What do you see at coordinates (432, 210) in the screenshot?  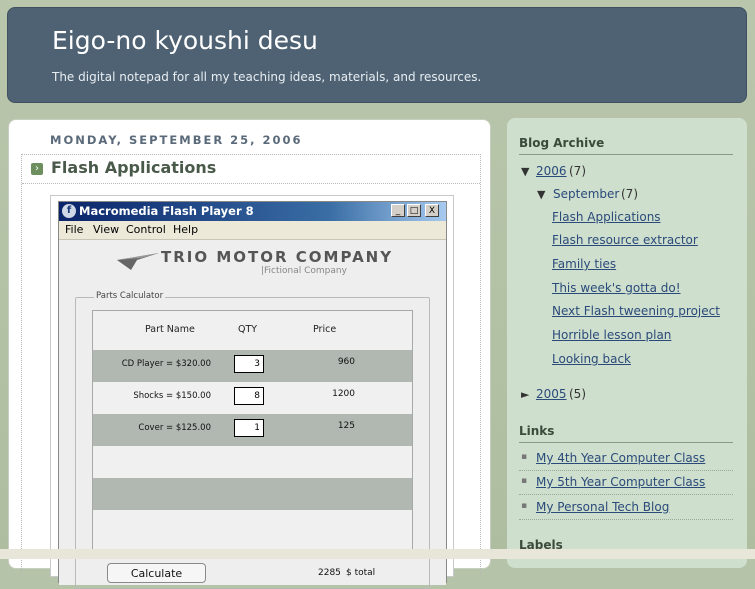 I see `close-button: X` at bounding box center [432, 210].